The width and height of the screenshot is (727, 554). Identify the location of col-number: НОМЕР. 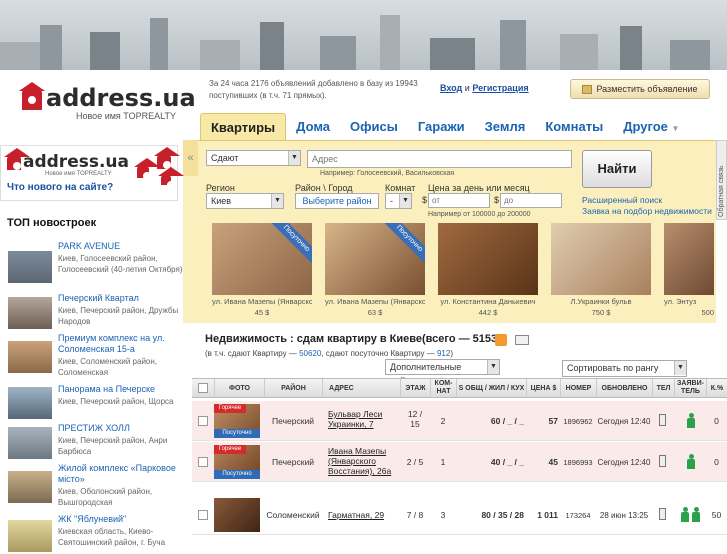
(578, 388).